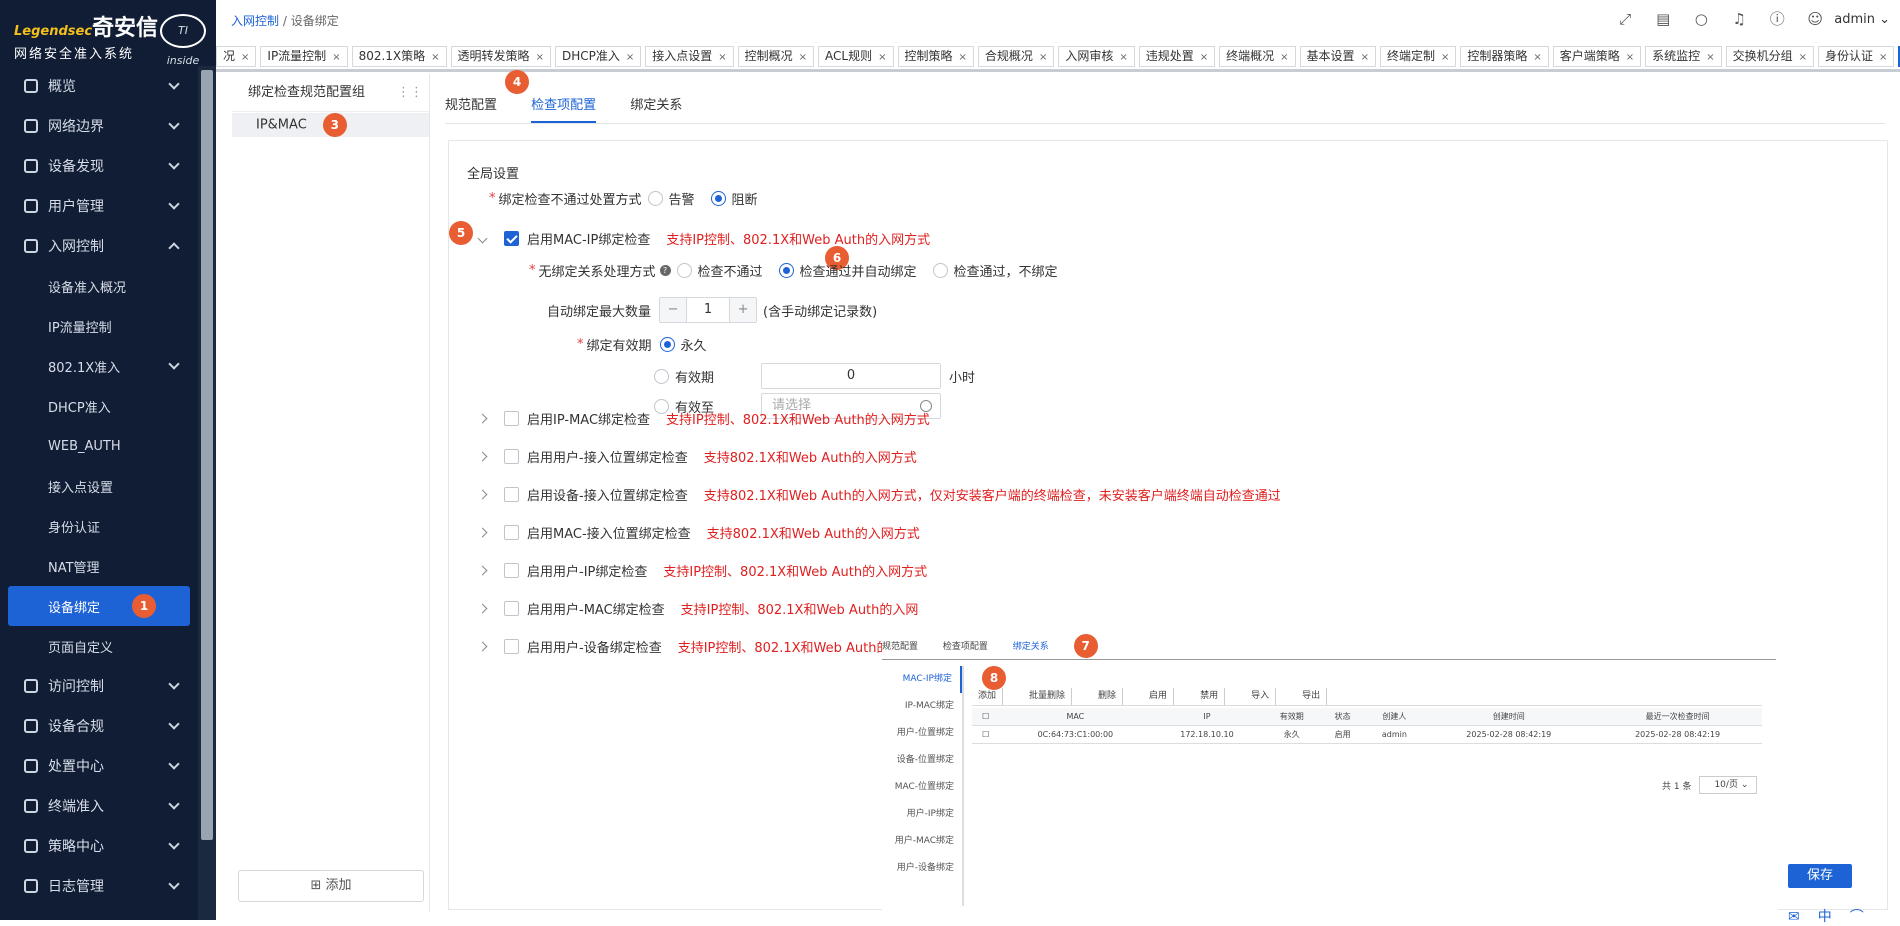 The height and width of the screenshot is (926, 1900). I want to click on preview-tab-relation: 绑定关系, so click(1031, 645).